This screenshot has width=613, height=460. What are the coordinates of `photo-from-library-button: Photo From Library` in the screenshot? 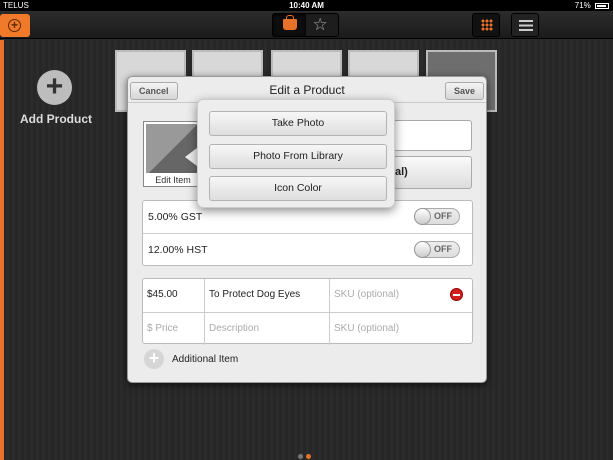 It's located at (298, 156).